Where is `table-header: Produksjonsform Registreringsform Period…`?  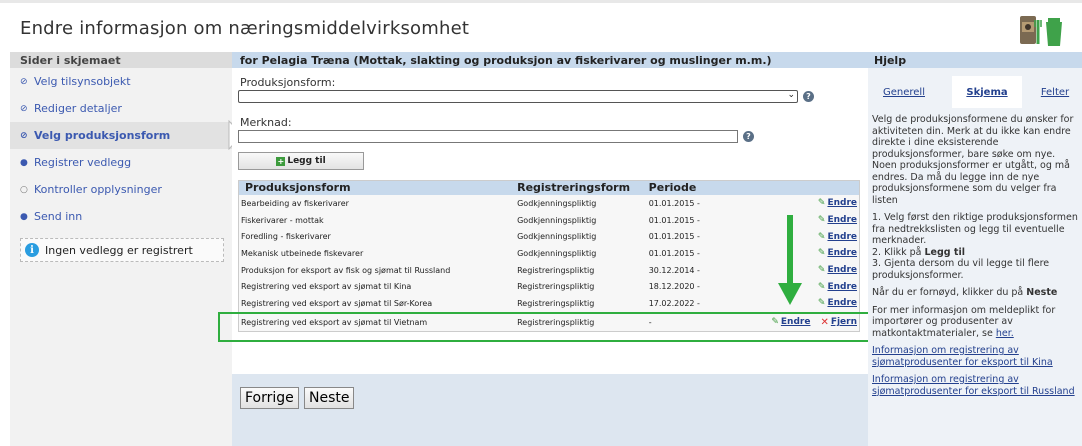
table-header: Produksjonsform Registreringsform Period… is located at coordinates (549, 188).